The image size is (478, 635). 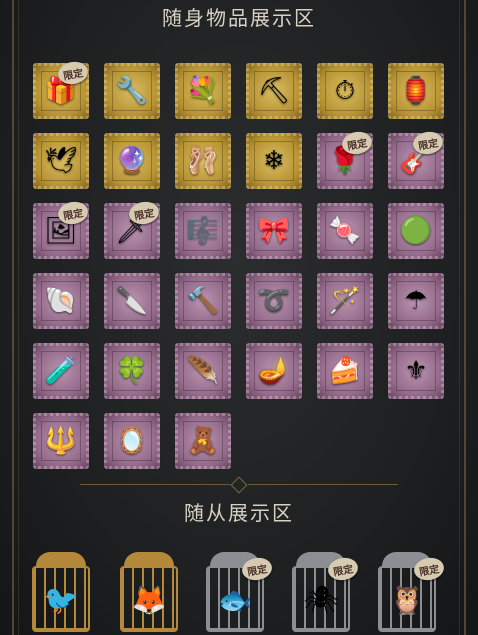 What do you see at coordinates (459, 317) in the screenshot?
I see `right-frame-inner-border` at bounding box center [459, 317].